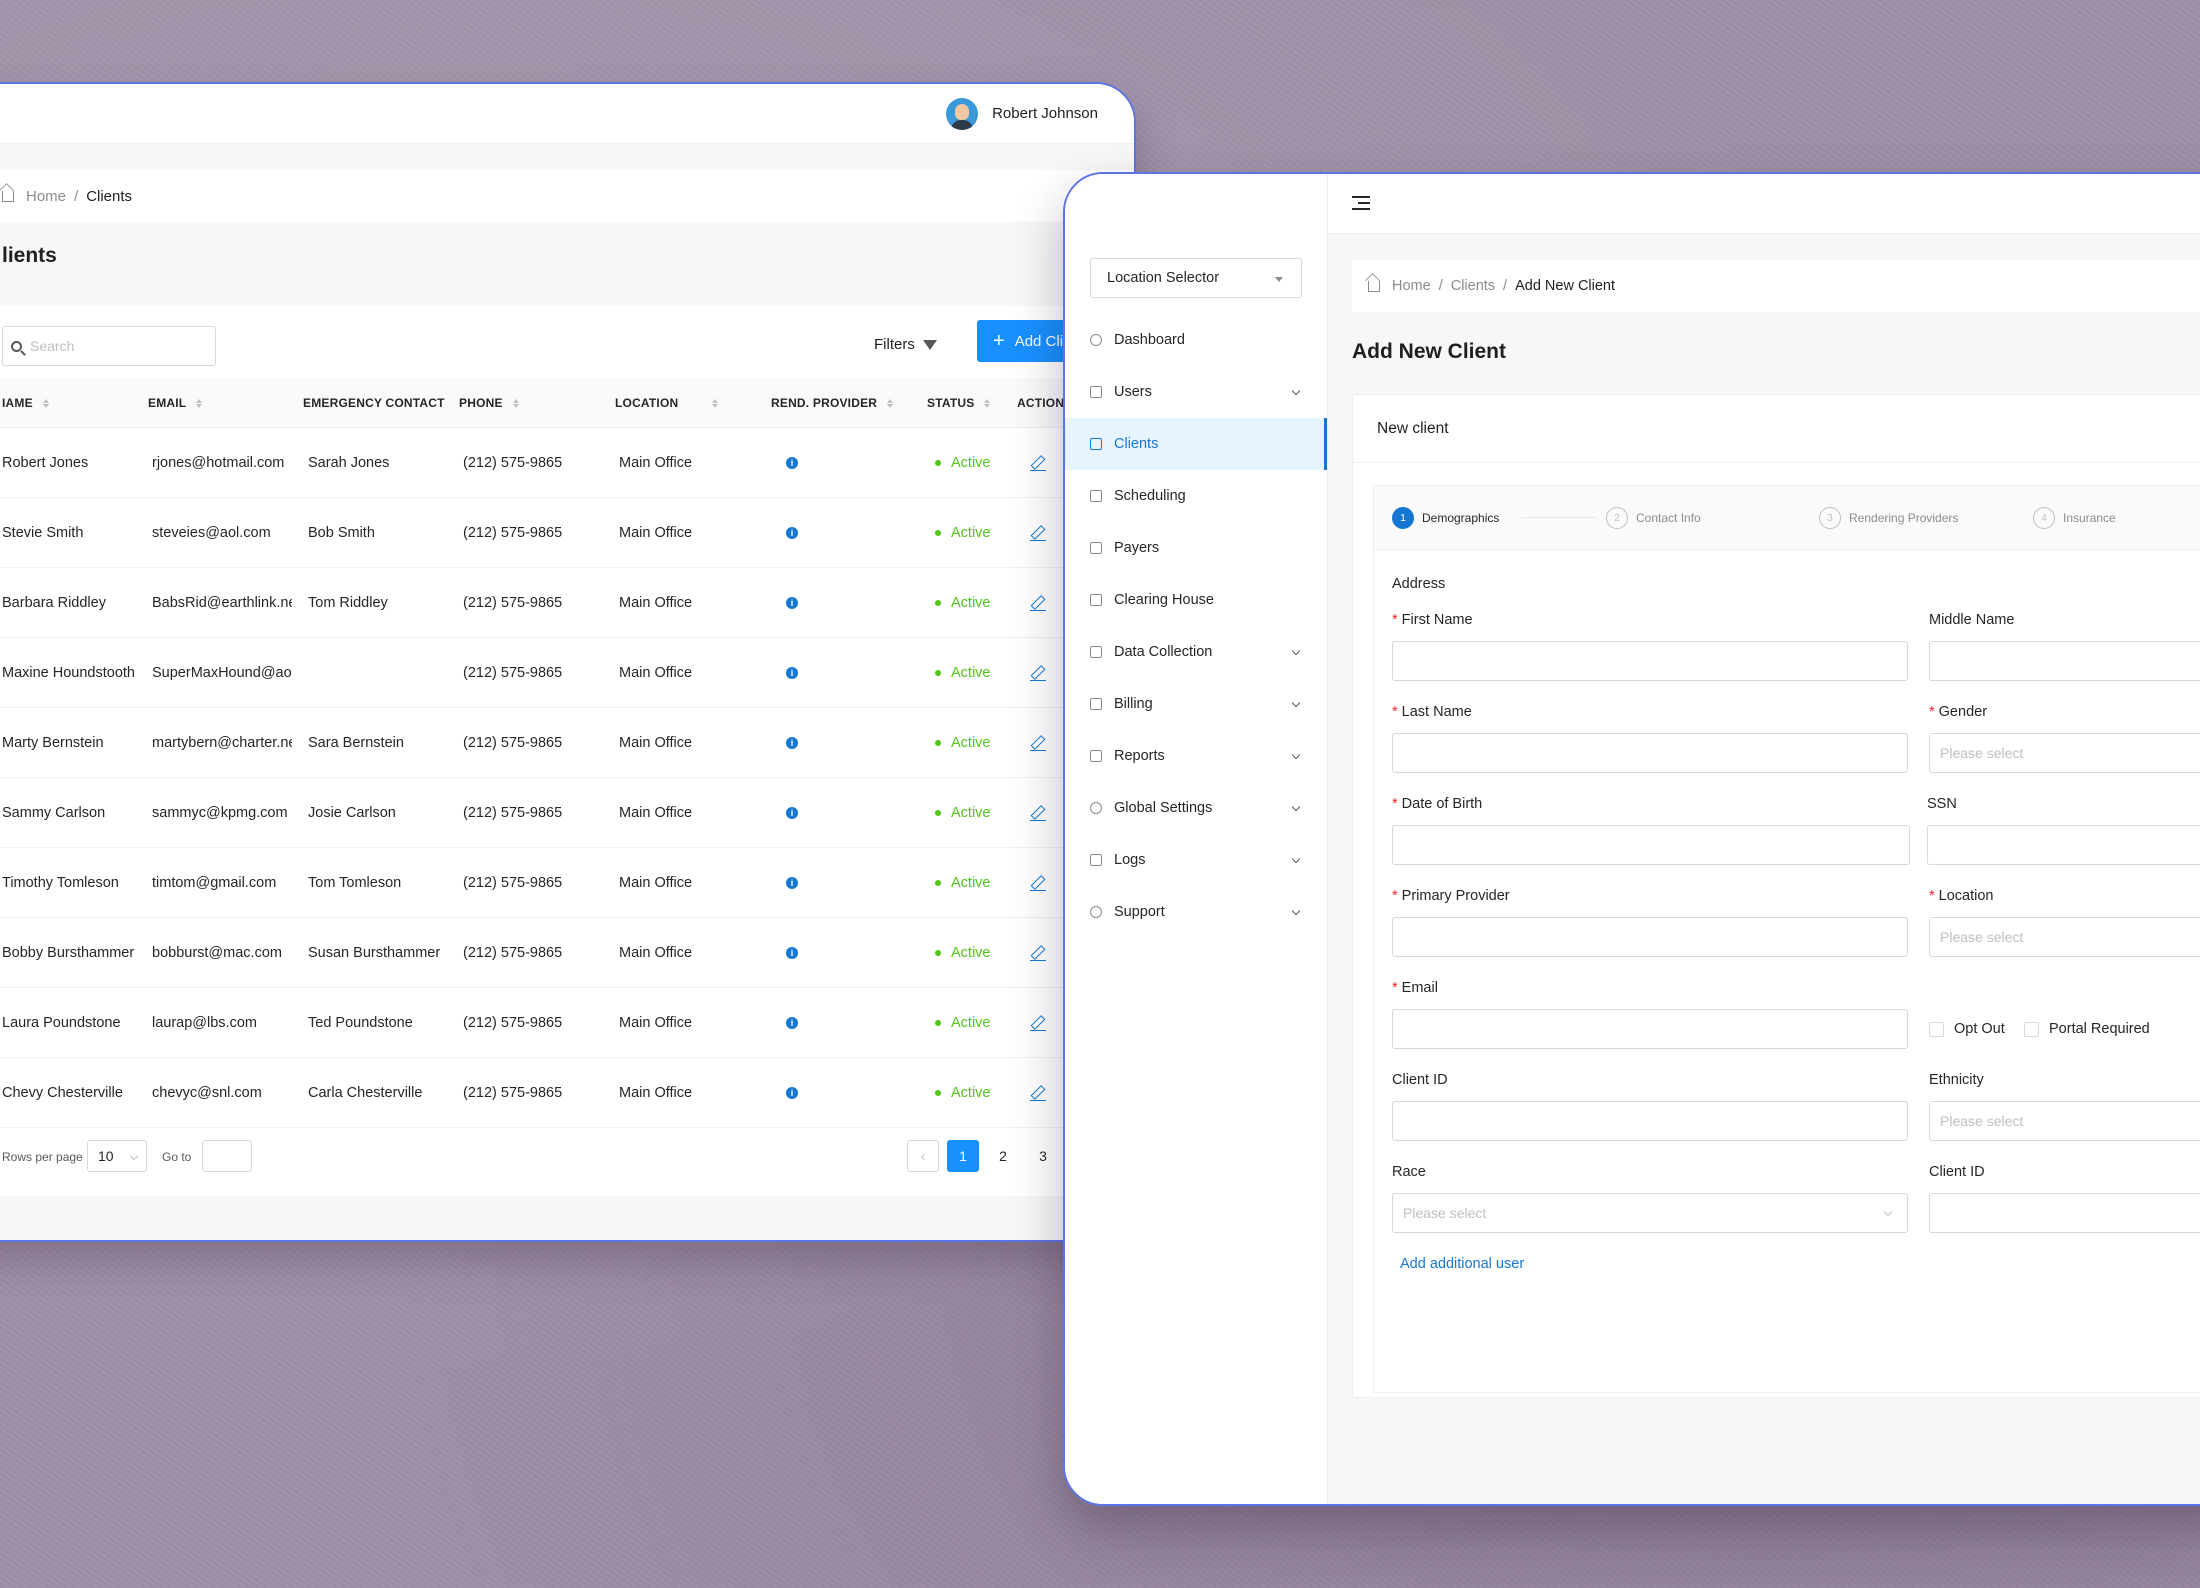 This screenshot has width=2200, height=1588. Describe the element at coordinates (1650, 1213) in the screenshot. I see `race-select: Please select` at that location.